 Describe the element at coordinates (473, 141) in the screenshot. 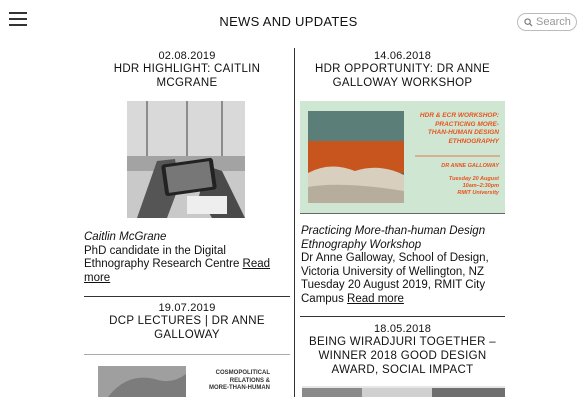

I see `poster-line: ETHNOGRAPHY` at that location.